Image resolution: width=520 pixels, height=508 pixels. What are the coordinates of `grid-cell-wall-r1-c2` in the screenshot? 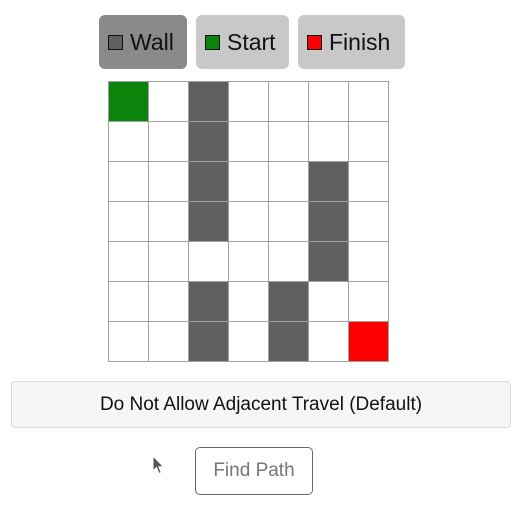 It's located at (208, 141).